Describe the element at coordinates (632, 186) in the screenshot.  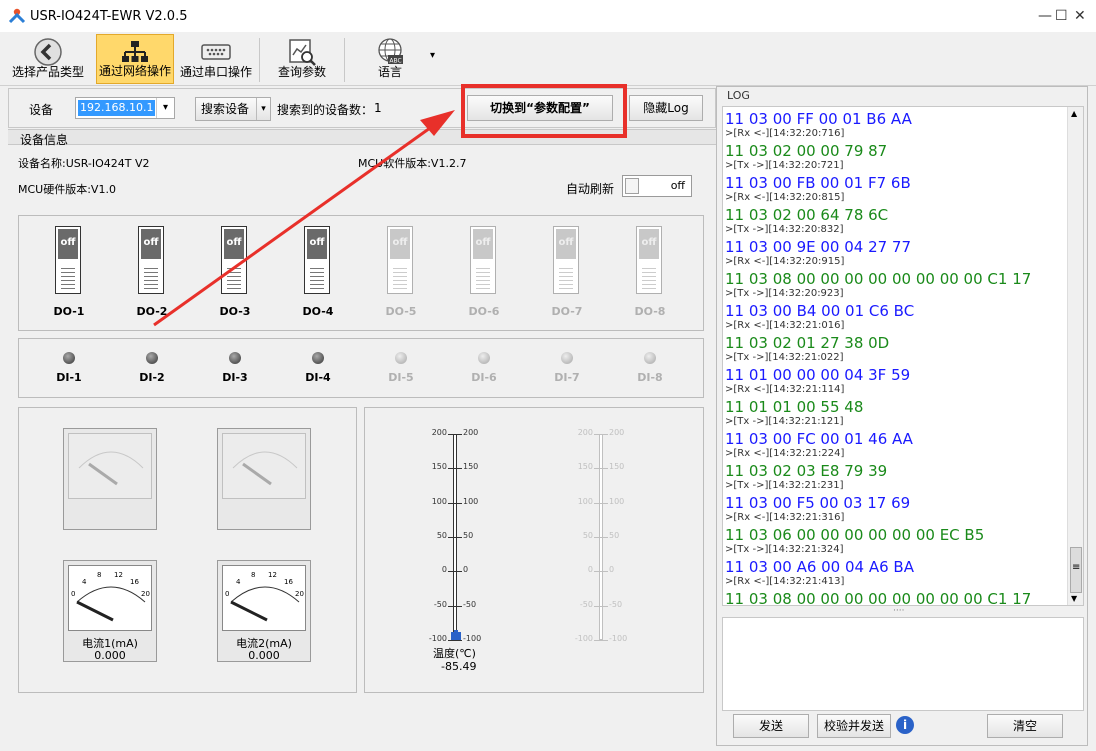
I see `toggle-knob` at that location.